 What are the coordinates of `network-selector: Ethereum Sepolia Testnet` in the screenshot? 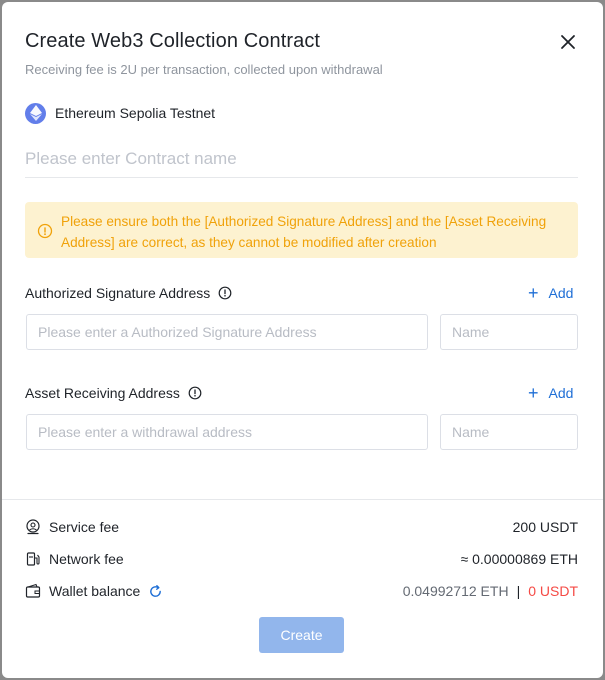 It's located at (120, 113).